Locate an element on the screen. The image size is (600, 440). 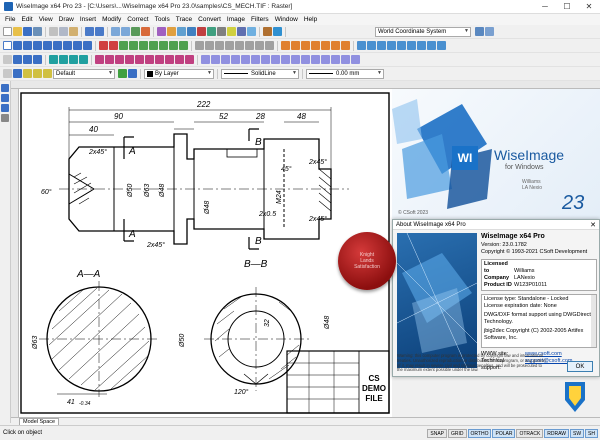
layer-freeze-icon is located at coordinates (53, 59).